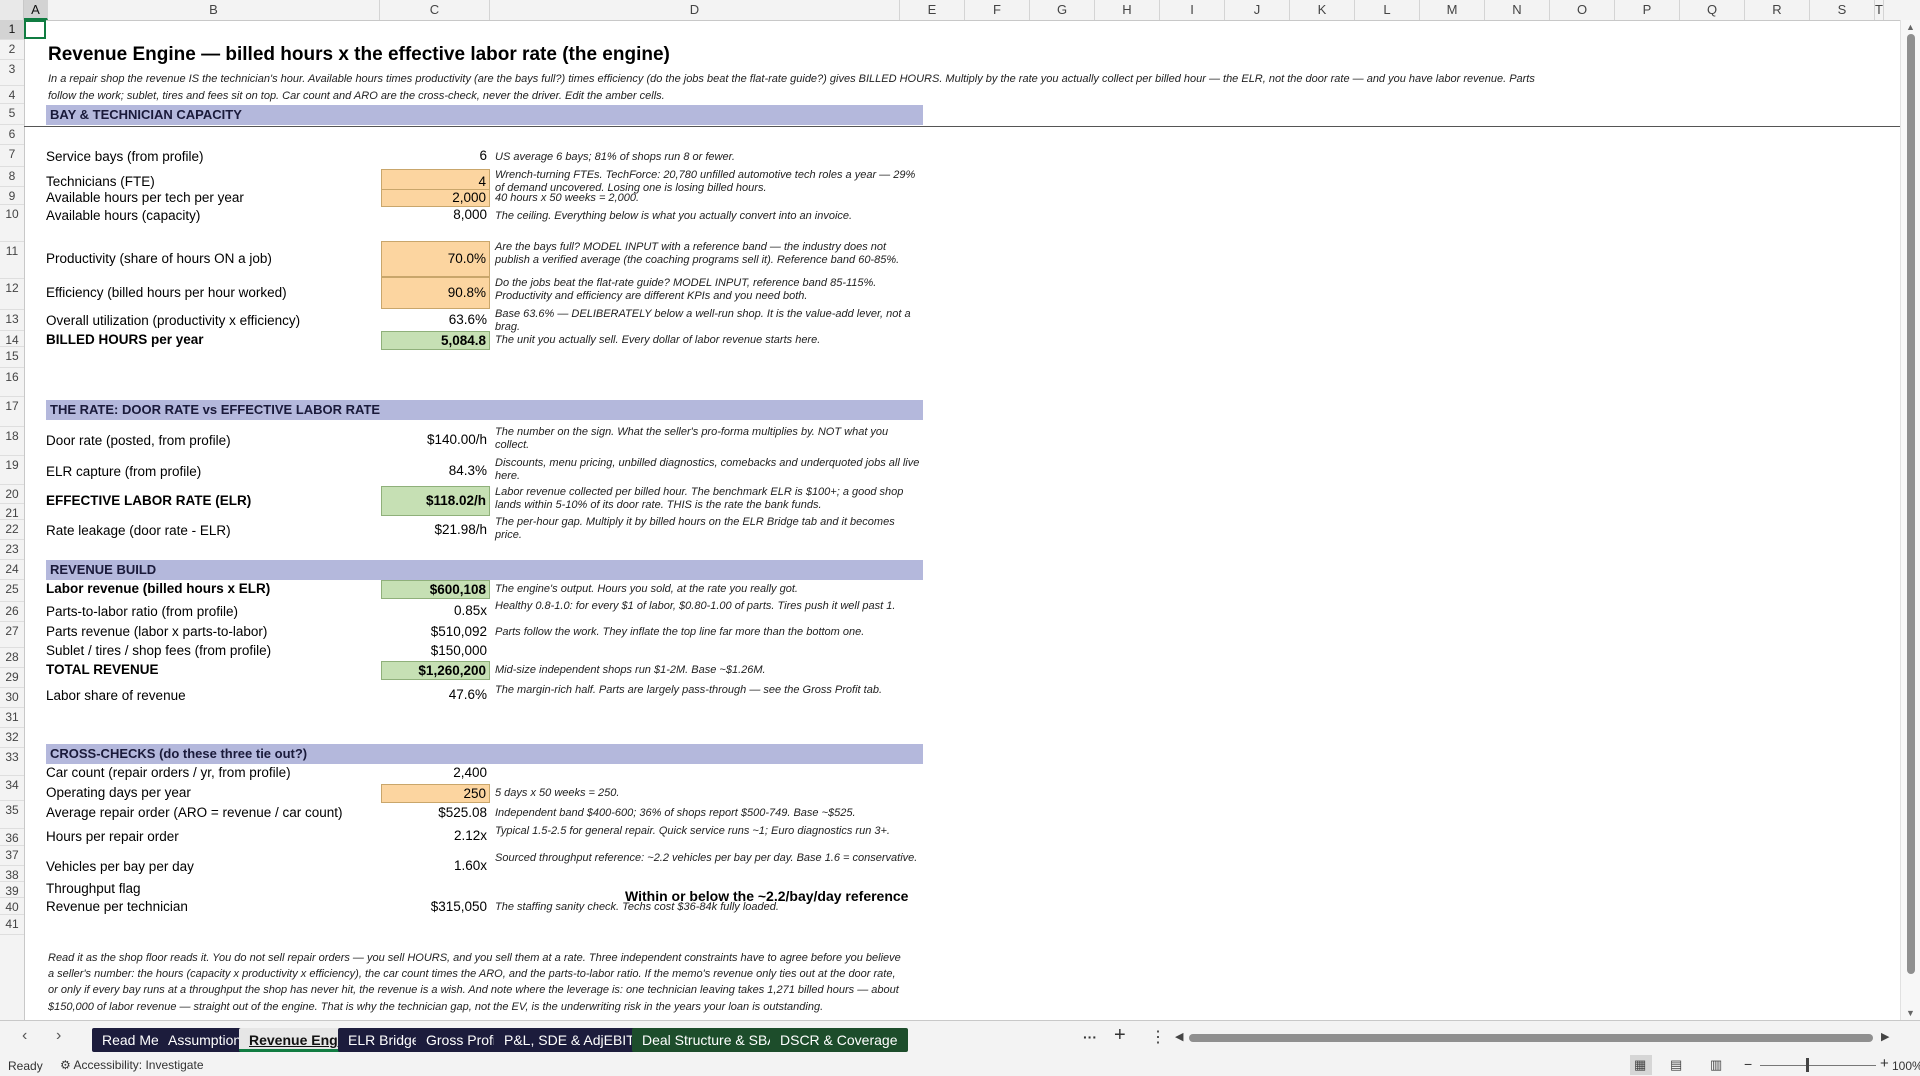 Image resolution: width=1920 pixels, height=1076 pixels. What do you see at coordinates (435, 441) in the screenshot?
I see `row-value: $140.00/h` at bounding box center [435, 441].